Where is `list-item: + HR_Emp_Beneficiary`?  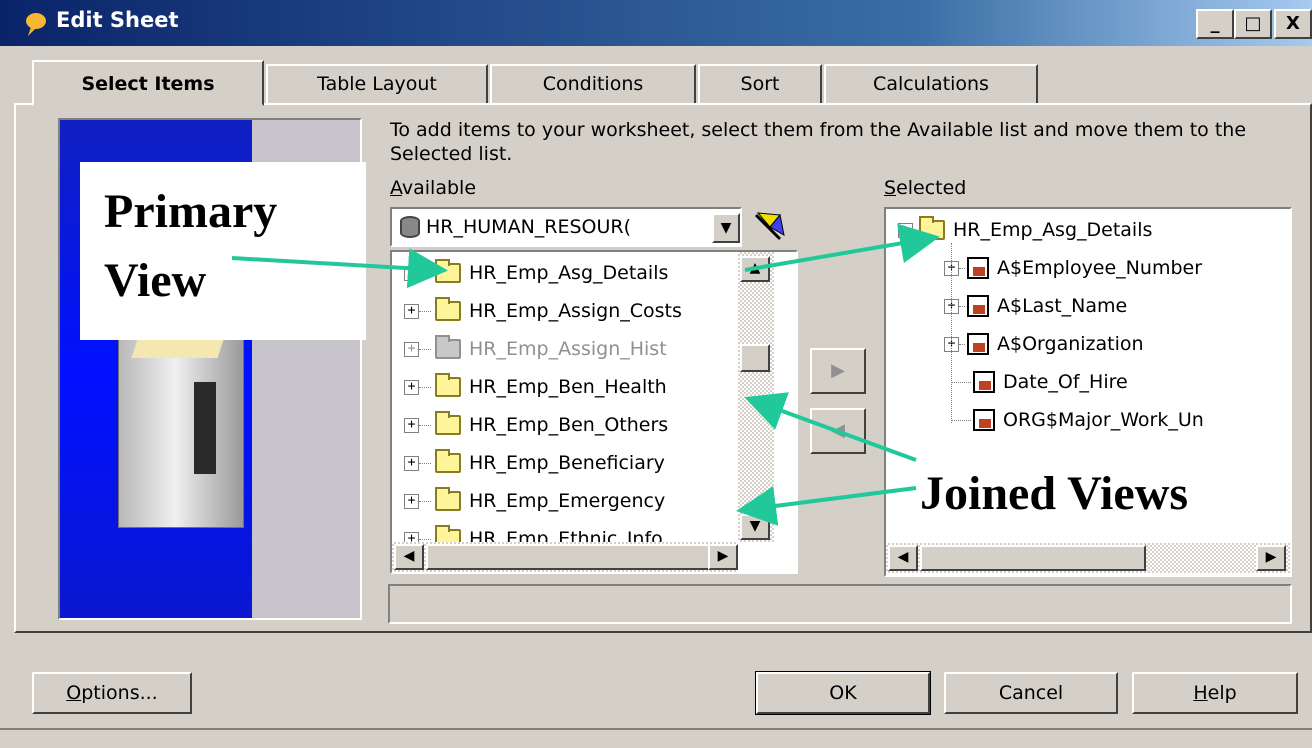 list-item: + HR_Emp_Beneficiary is located at coordinates (528, 463).